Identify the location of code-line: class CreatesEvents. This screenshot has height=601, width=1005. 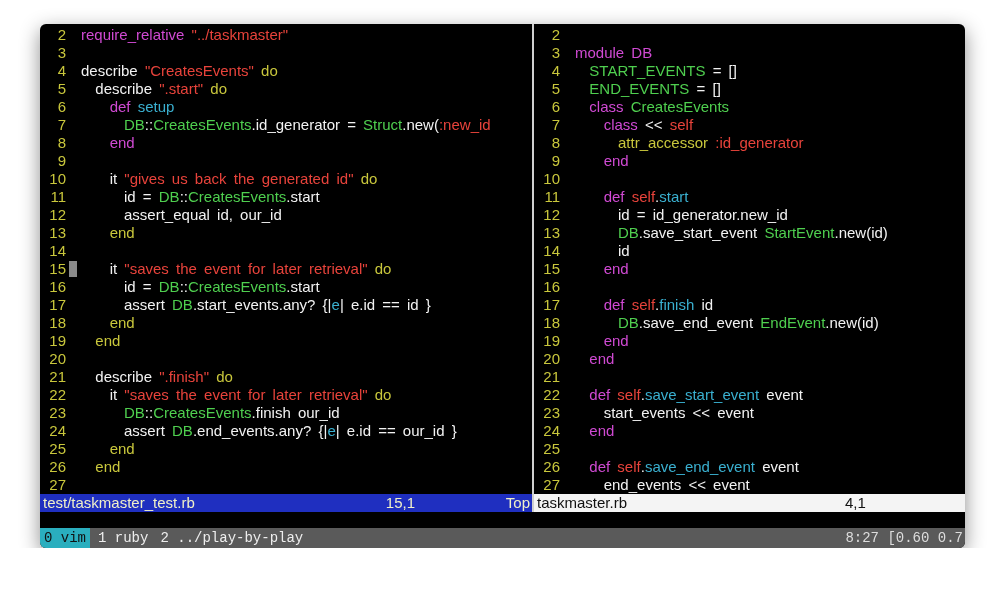
(659, 107).